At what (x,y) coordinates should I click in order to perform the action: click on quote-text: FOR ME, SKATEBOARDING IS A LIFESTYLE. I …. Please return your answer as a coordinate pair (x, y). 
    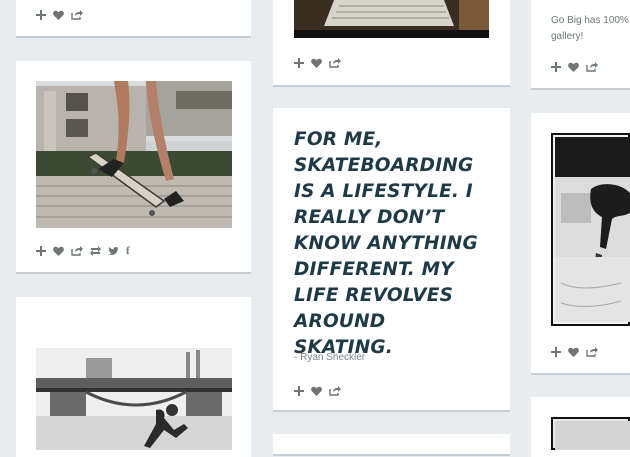
    Looking at the image, I should click on (386, 243).